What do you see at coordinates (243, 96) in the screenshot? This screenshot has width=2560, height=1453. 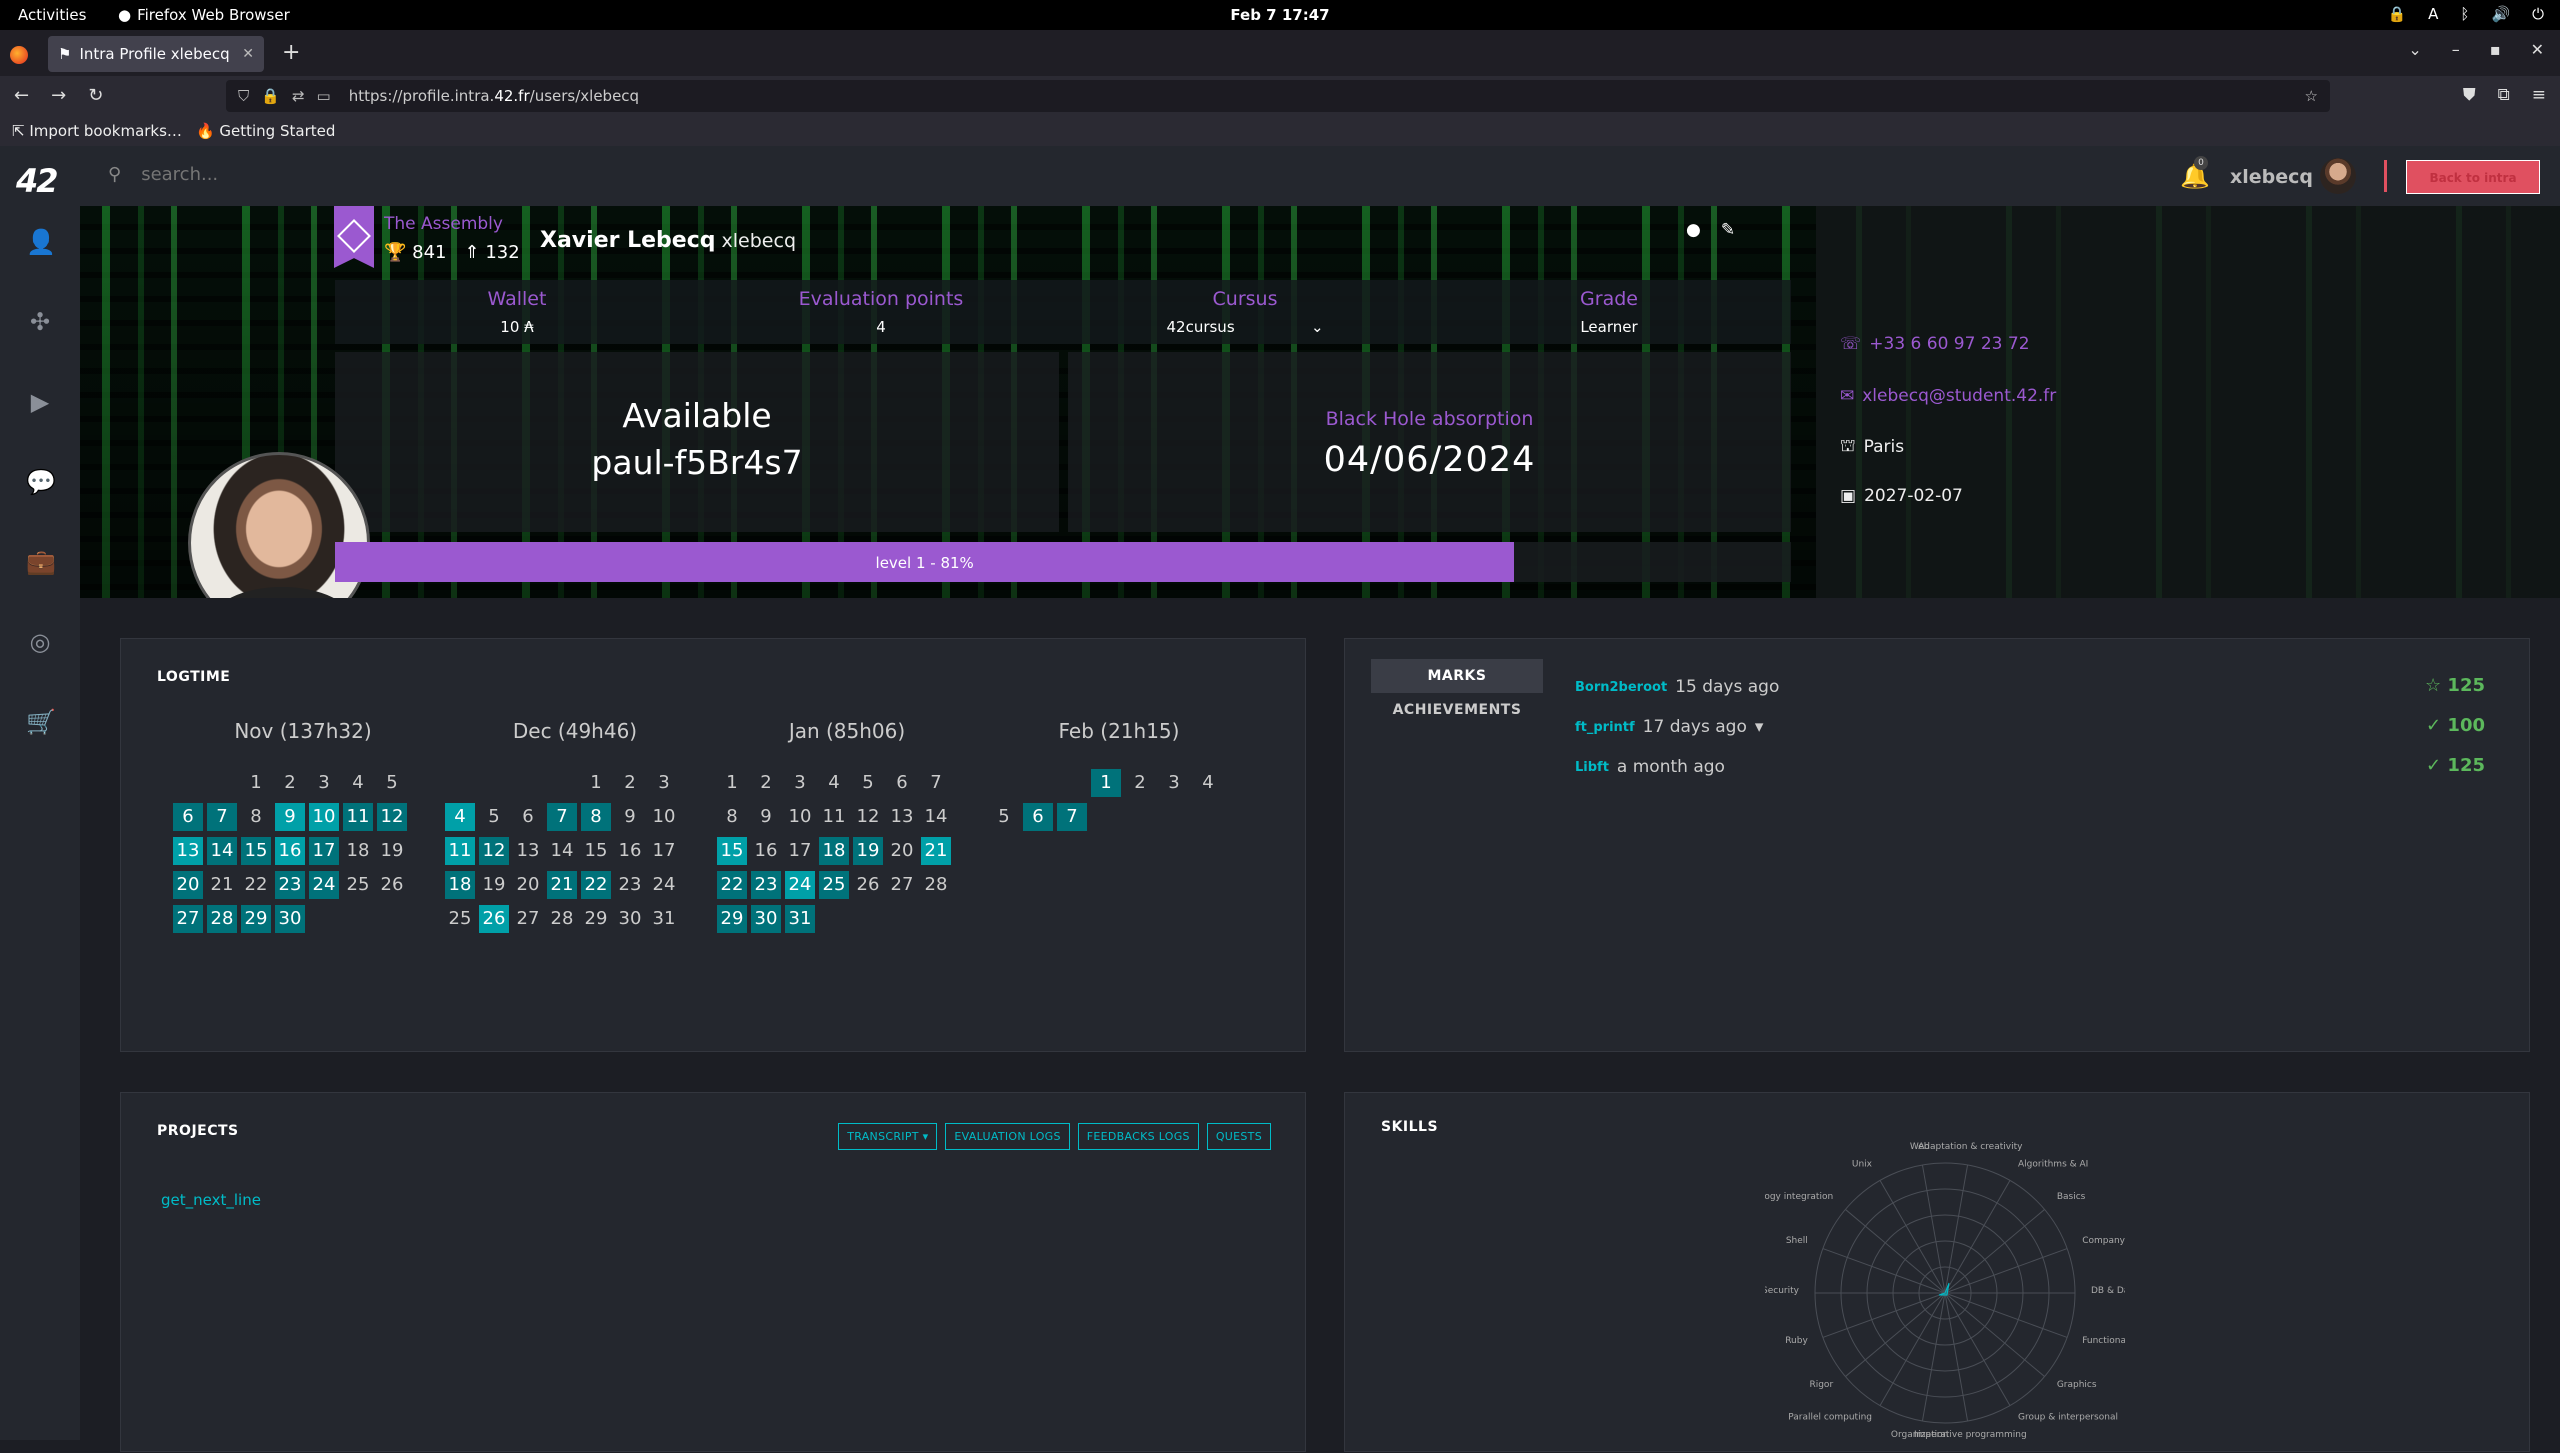 I see `tracking-shield-icon: ⛉` at bounding box center [243, 96].